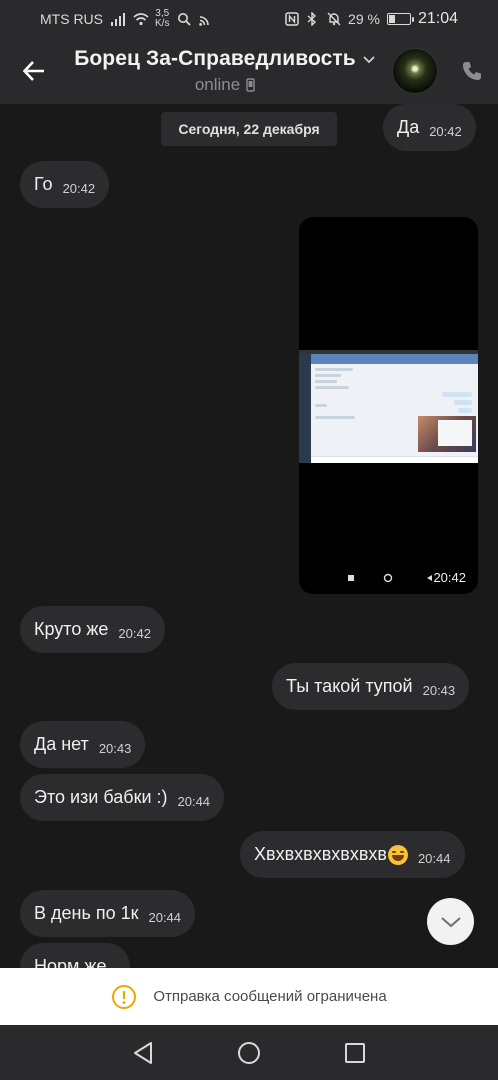 Image resolution: width=498 pixels, height=1080 pixels. I want to click on thumb-input, so click(394, 459).